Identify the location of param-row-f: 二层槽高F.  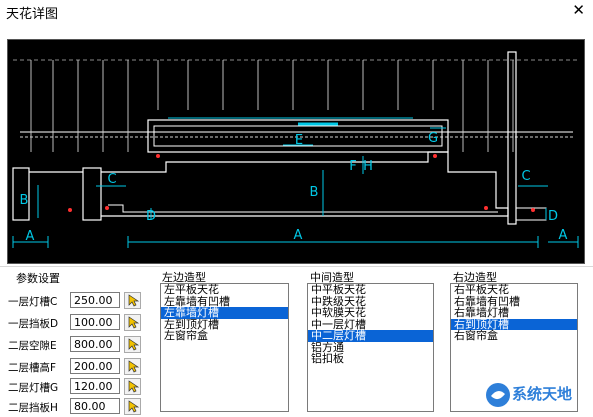
(75, 367).